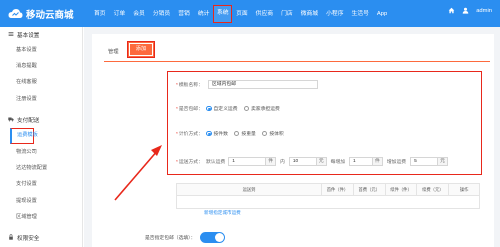 The image size is (500, 247). What do you see at coordinates (370, 189) in the screenshot?
I see `col-first-fee: 首费（元）` at bounding box center [370, 189].